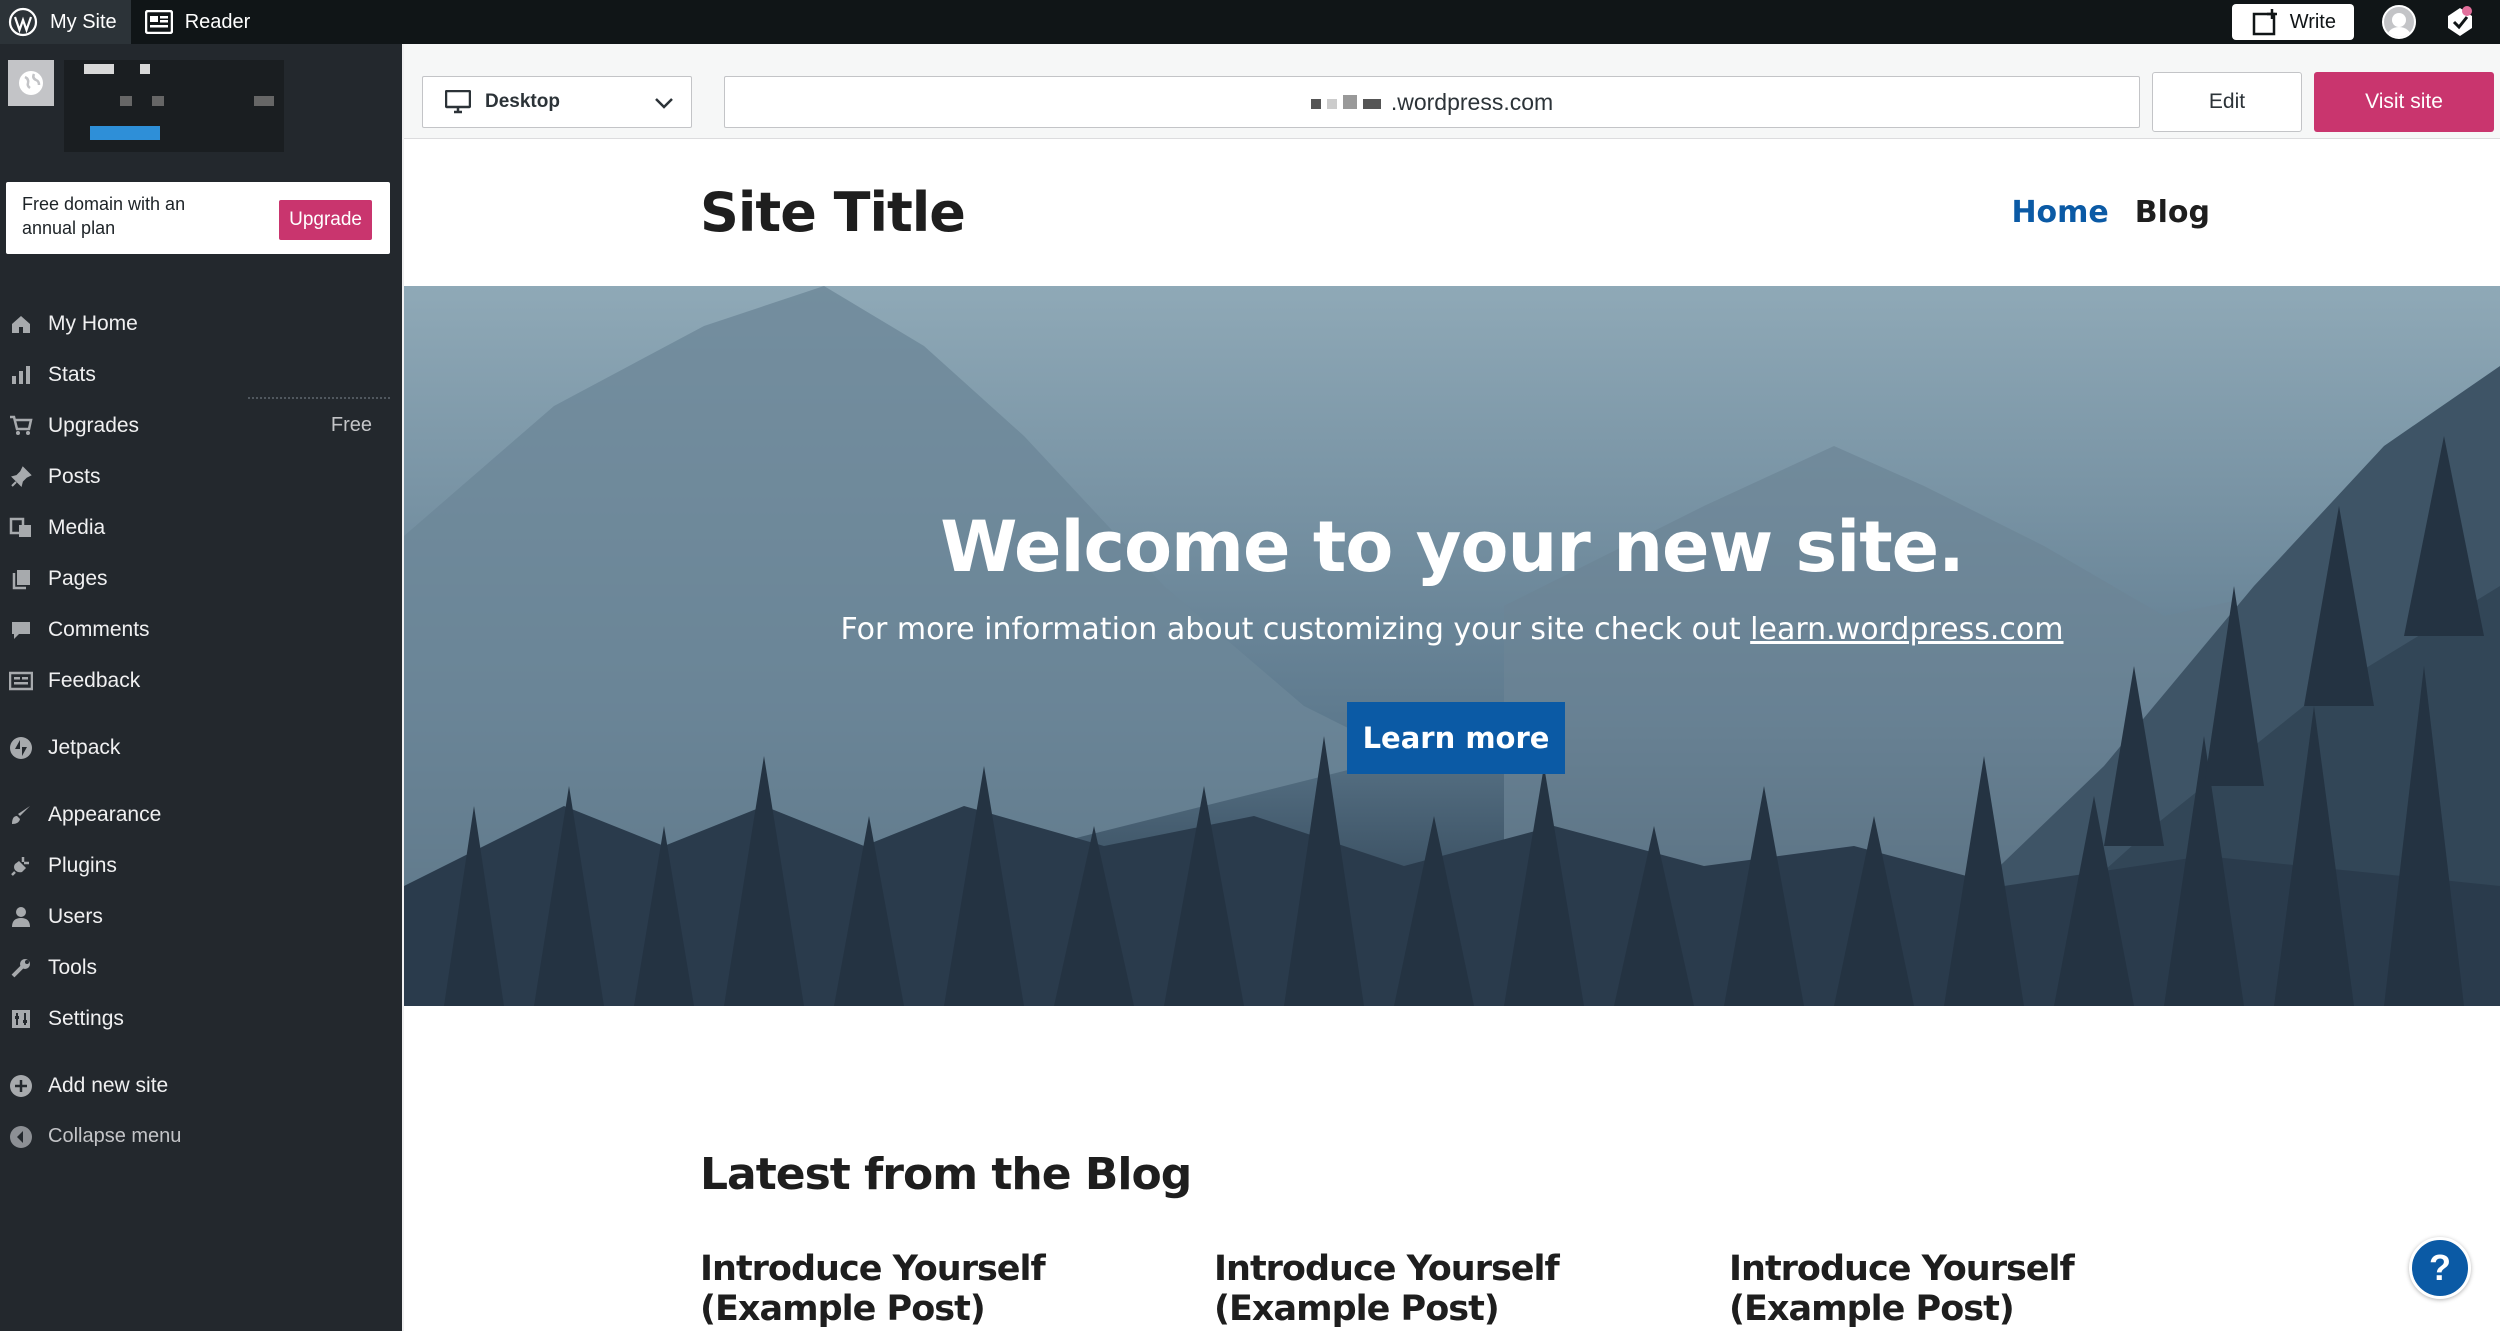 The image size is (2500, 1331). Describe the element at coordinates (94, 680) in the screenshot. I see `sidebar-item-label: Feedback` at that location.